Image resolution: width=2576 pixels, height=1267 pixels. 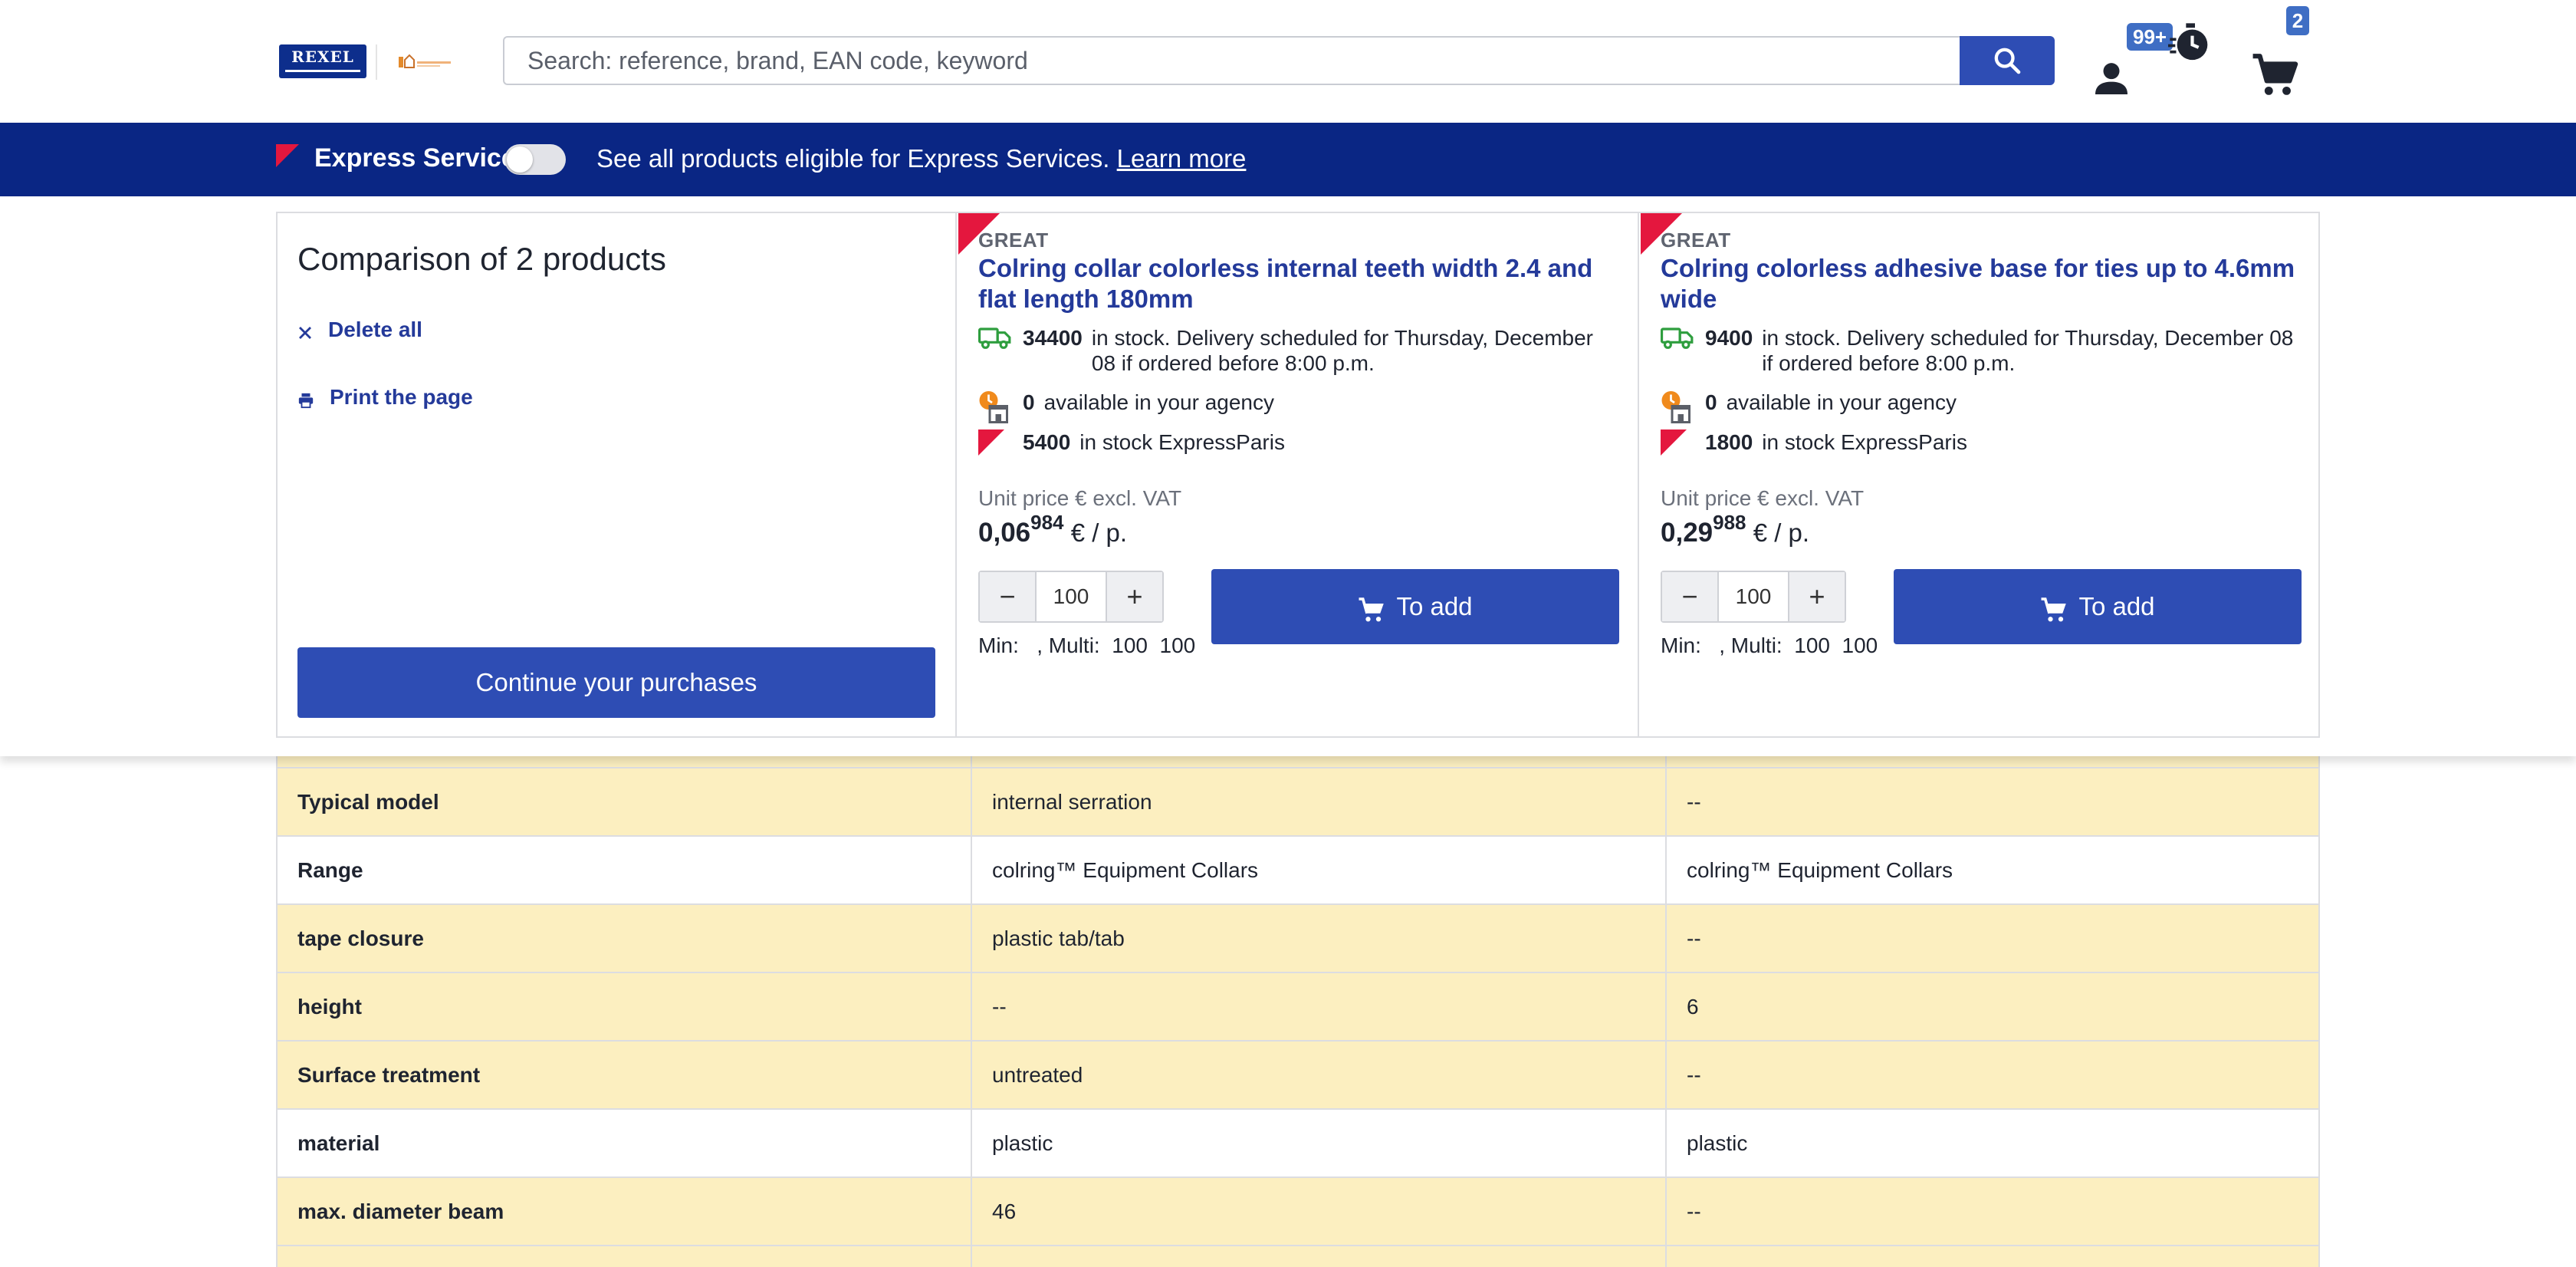 I want to click on comparison-title: Comparison of 2 products, so click(x=482, y=259).